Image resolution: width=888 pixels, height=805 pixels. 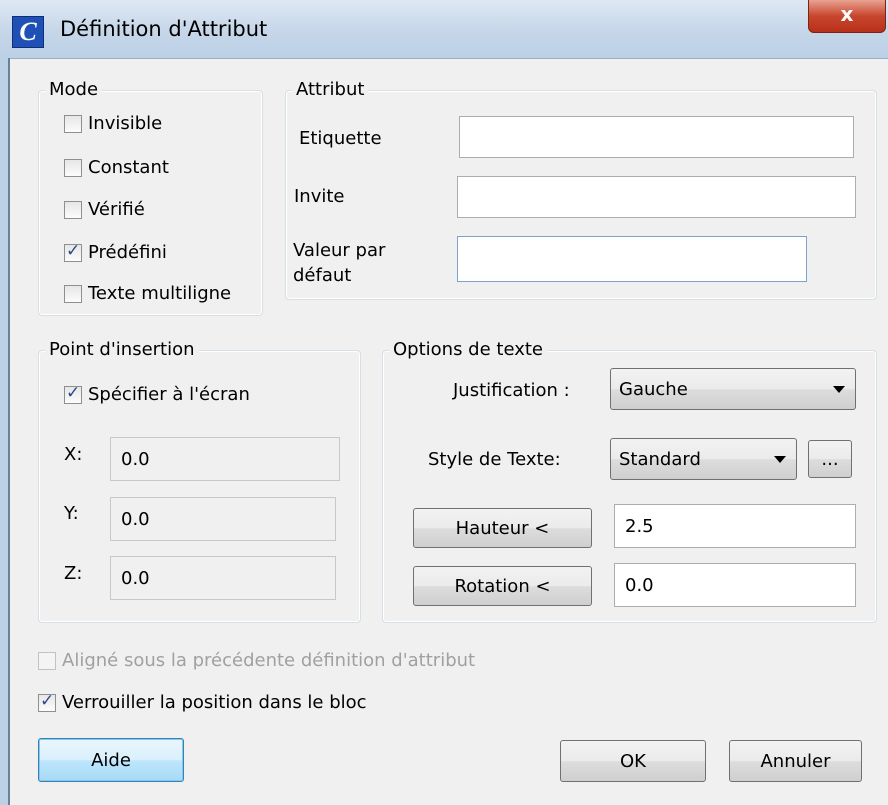 I want to click on rotation-input: 0.0, so click(x=735, y=585).